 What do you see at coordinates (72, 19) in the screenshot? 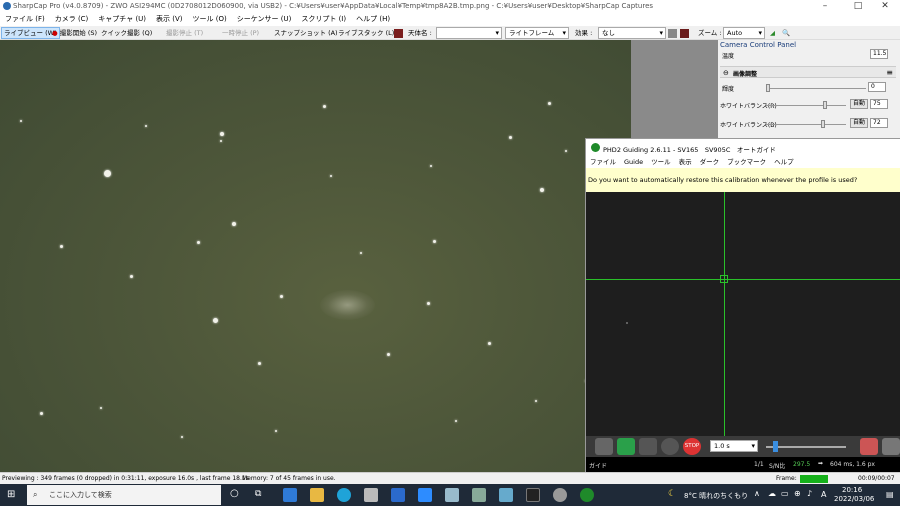
I see `menu-camera: カメラ (C)` at bounding box center [72, 19].